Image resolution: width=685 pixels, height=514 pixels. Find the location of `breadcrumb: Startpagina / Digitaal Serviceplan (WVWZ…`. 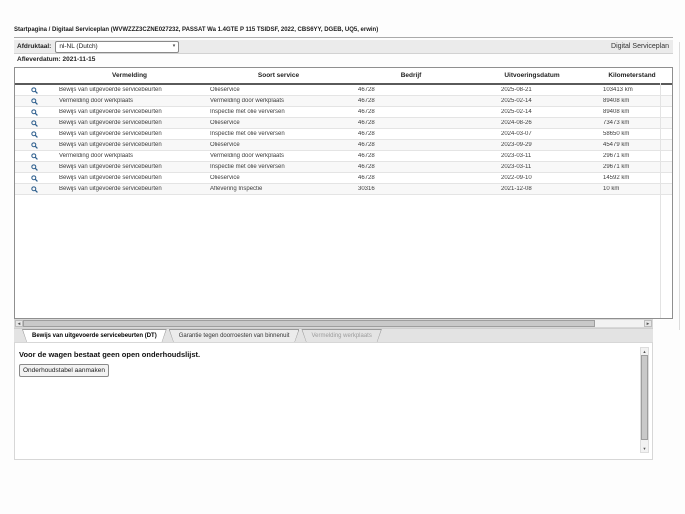

breadcrumb: Startpagina / Digitaal Serviceplan (WVWZ… is located at coordinates (196, 30).